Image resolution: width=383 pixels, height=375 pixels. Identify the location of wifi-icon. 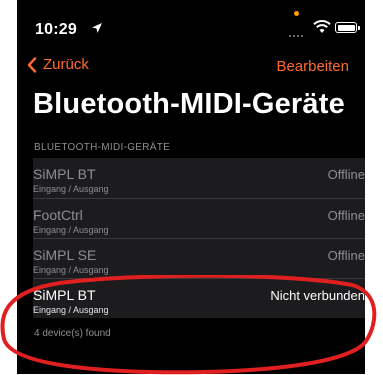
(322, 26).